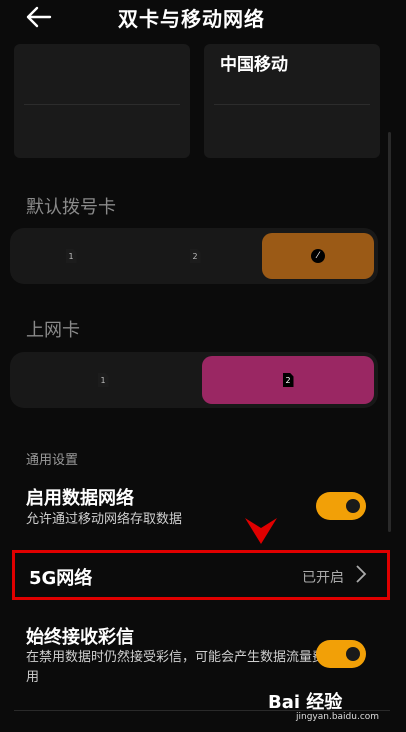 Image resolution: width=406 pixels, height=732 pixels. I want to click on sim2-carrier-name: 中国移动, so click(254, 65).